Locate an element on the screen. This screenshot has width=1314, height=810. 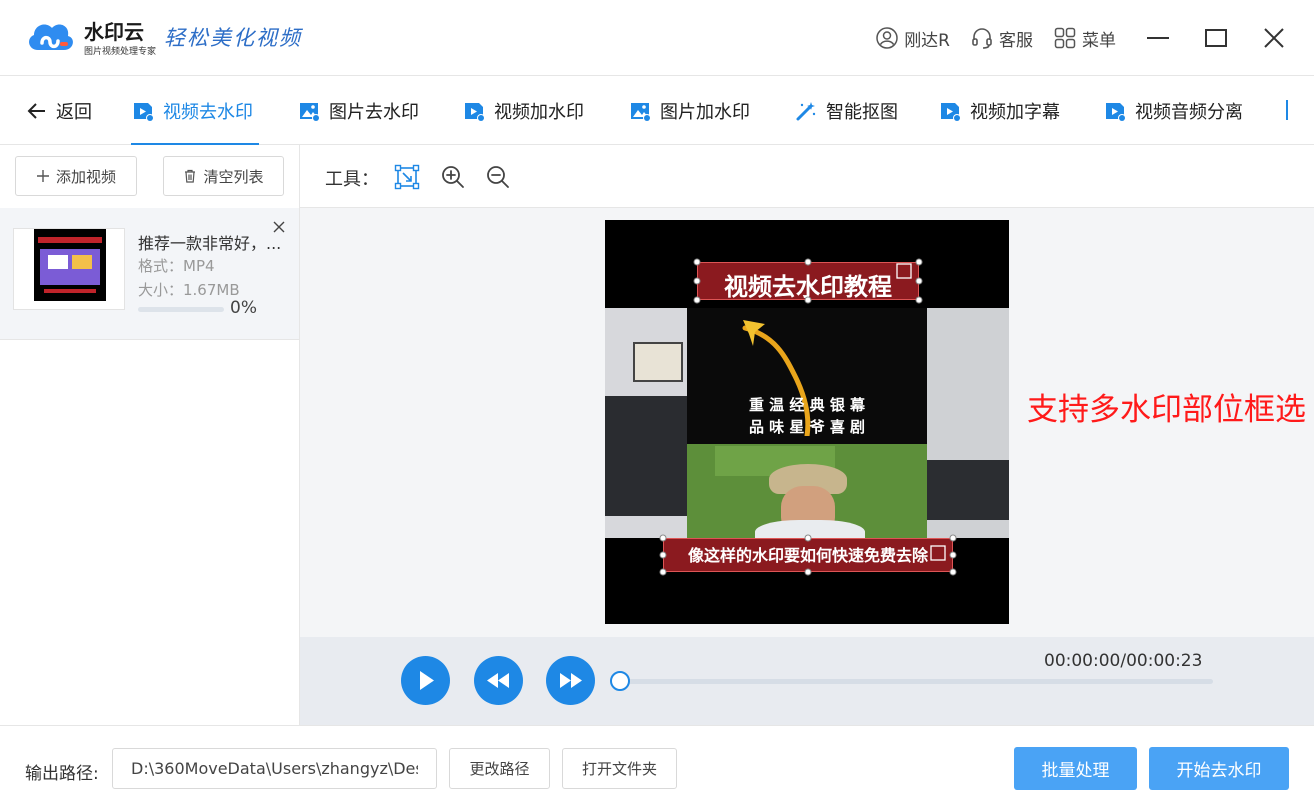
menu-button: 菜单 is located at coordinates (1084, 38).